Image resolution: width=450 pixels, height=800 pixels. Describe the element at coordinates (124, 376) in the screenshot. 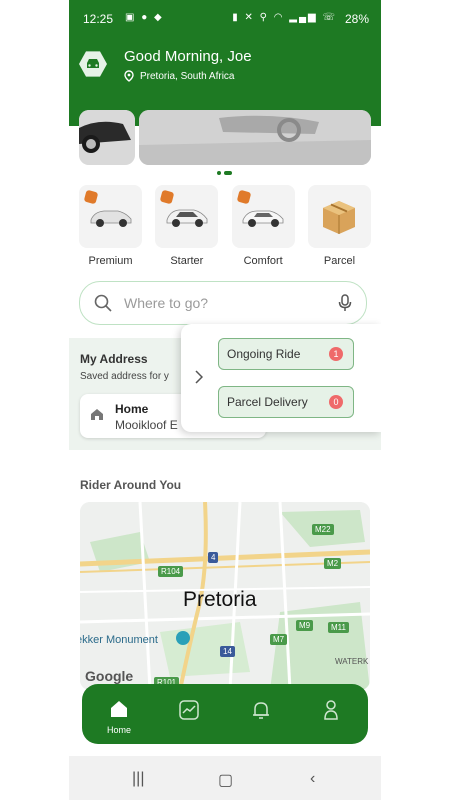

I see `section-subtitle: Saved address for y` at that location.